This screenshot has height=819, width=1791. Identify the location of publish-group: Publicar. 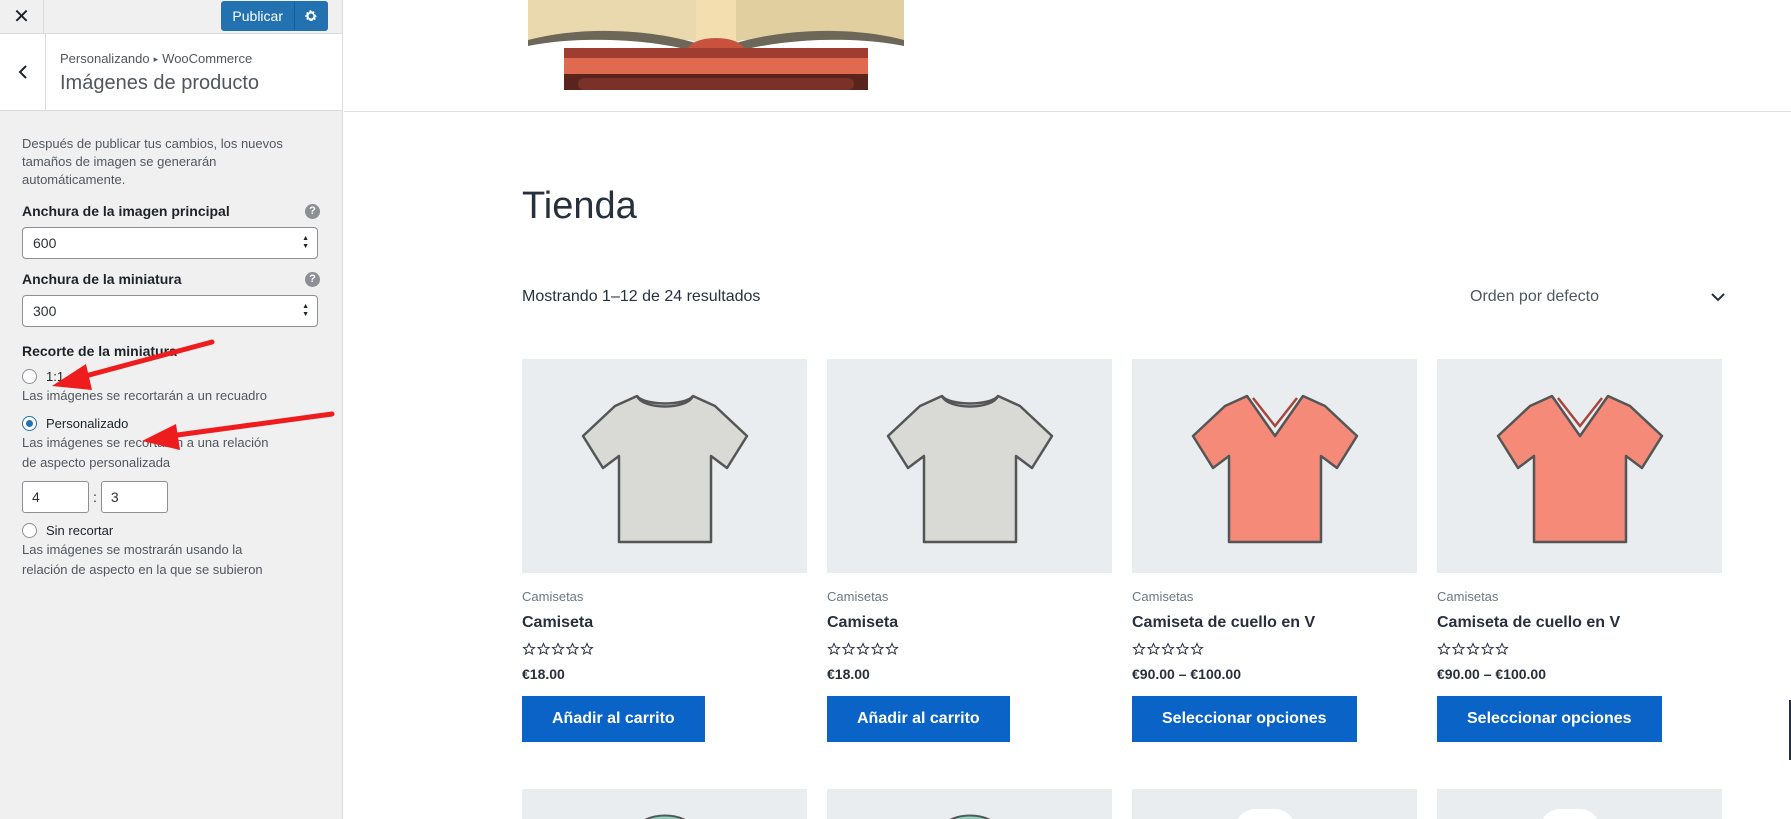
(274, 16).